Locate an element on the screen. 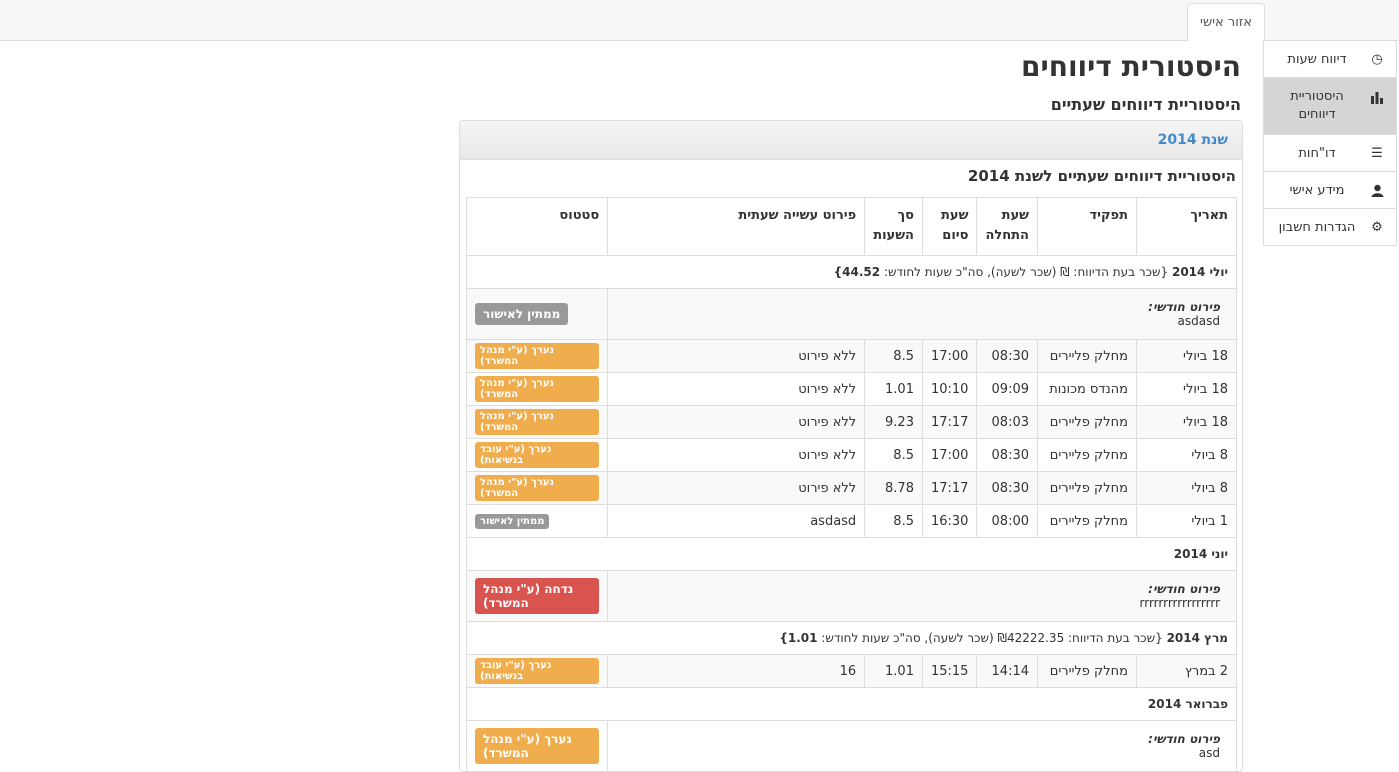 This screenshot has width=1399, height=772. month-name: פברואר 2014 is located at coordinates (1187, 704).